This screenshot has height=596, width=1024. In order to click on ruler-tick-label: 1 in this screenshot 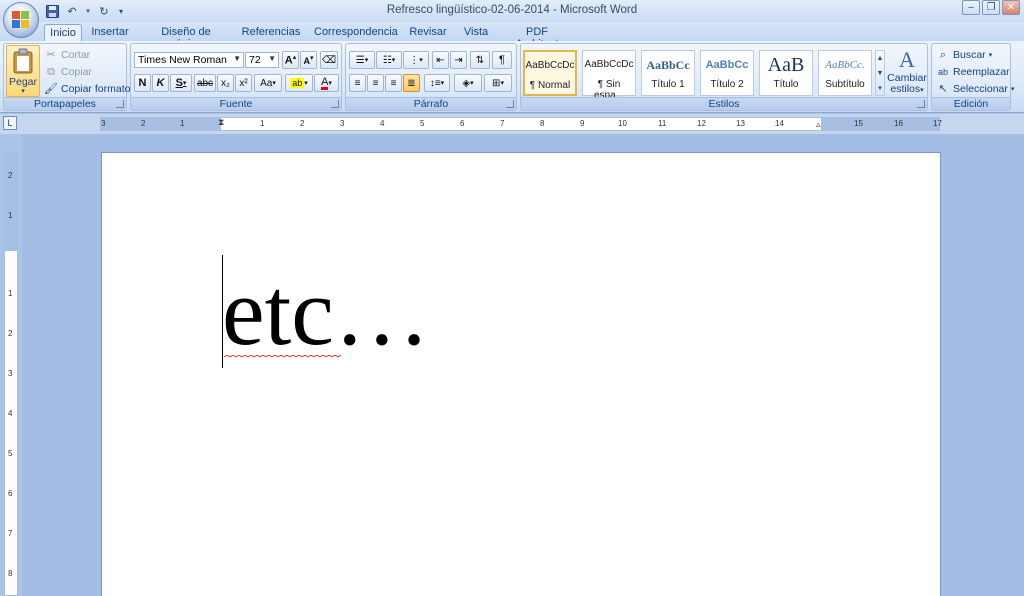, I will do `click(262, 123)`.